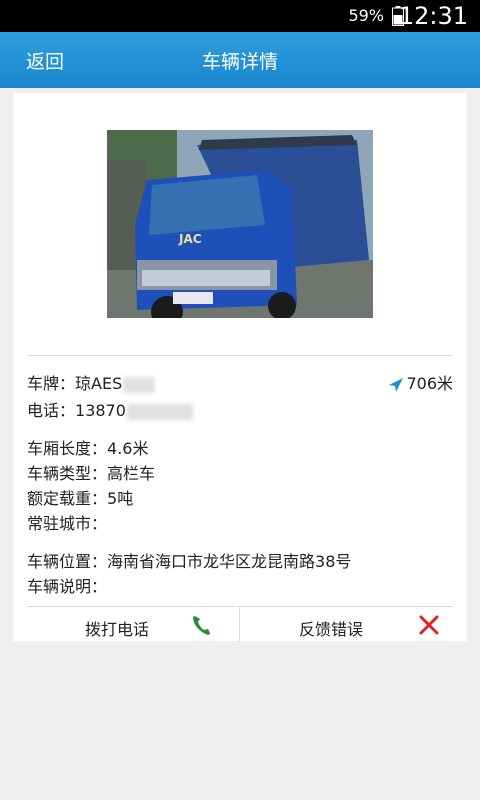  I want to click on distance-indicator: 706米, so click(420, 382).